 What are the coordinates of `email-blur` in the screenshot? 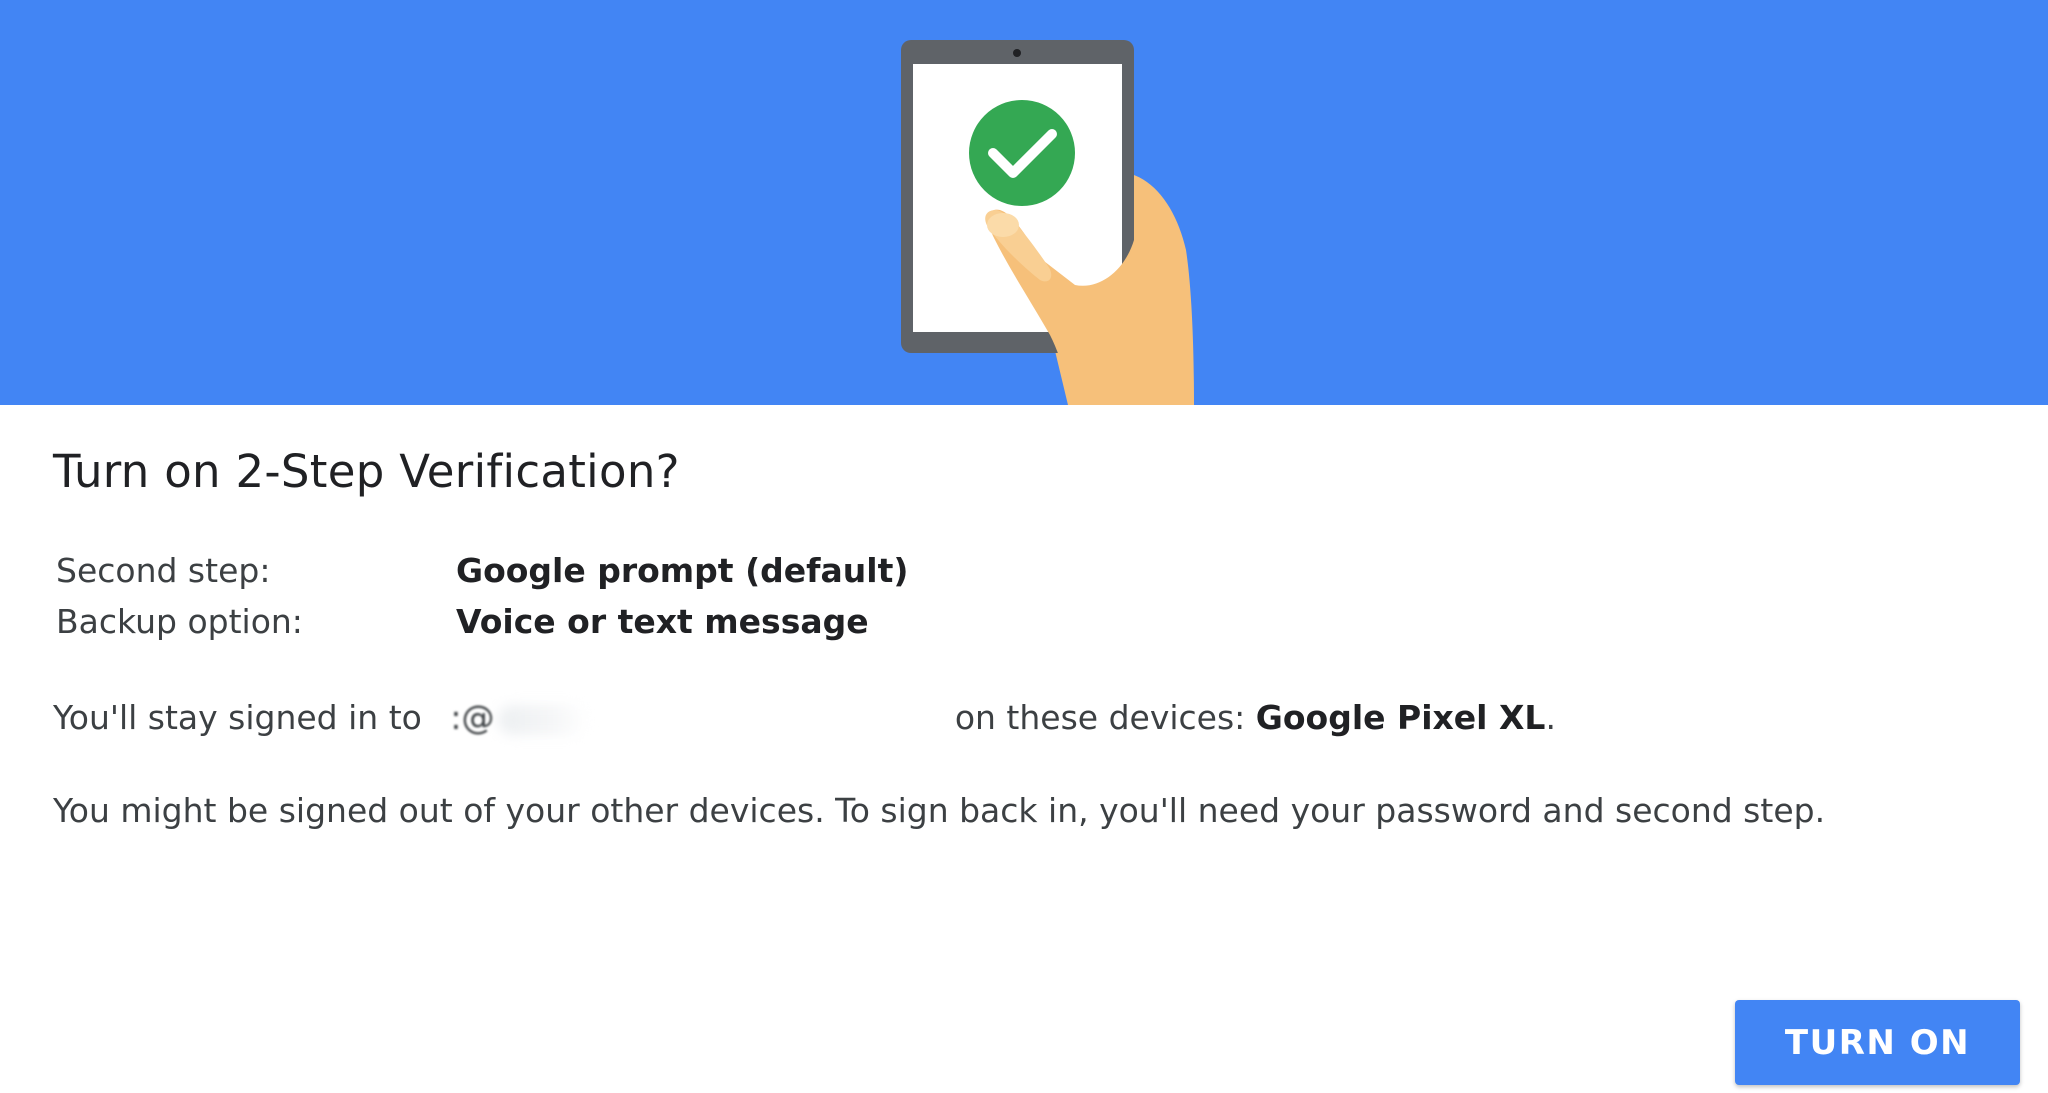 It's located at (543, 719).